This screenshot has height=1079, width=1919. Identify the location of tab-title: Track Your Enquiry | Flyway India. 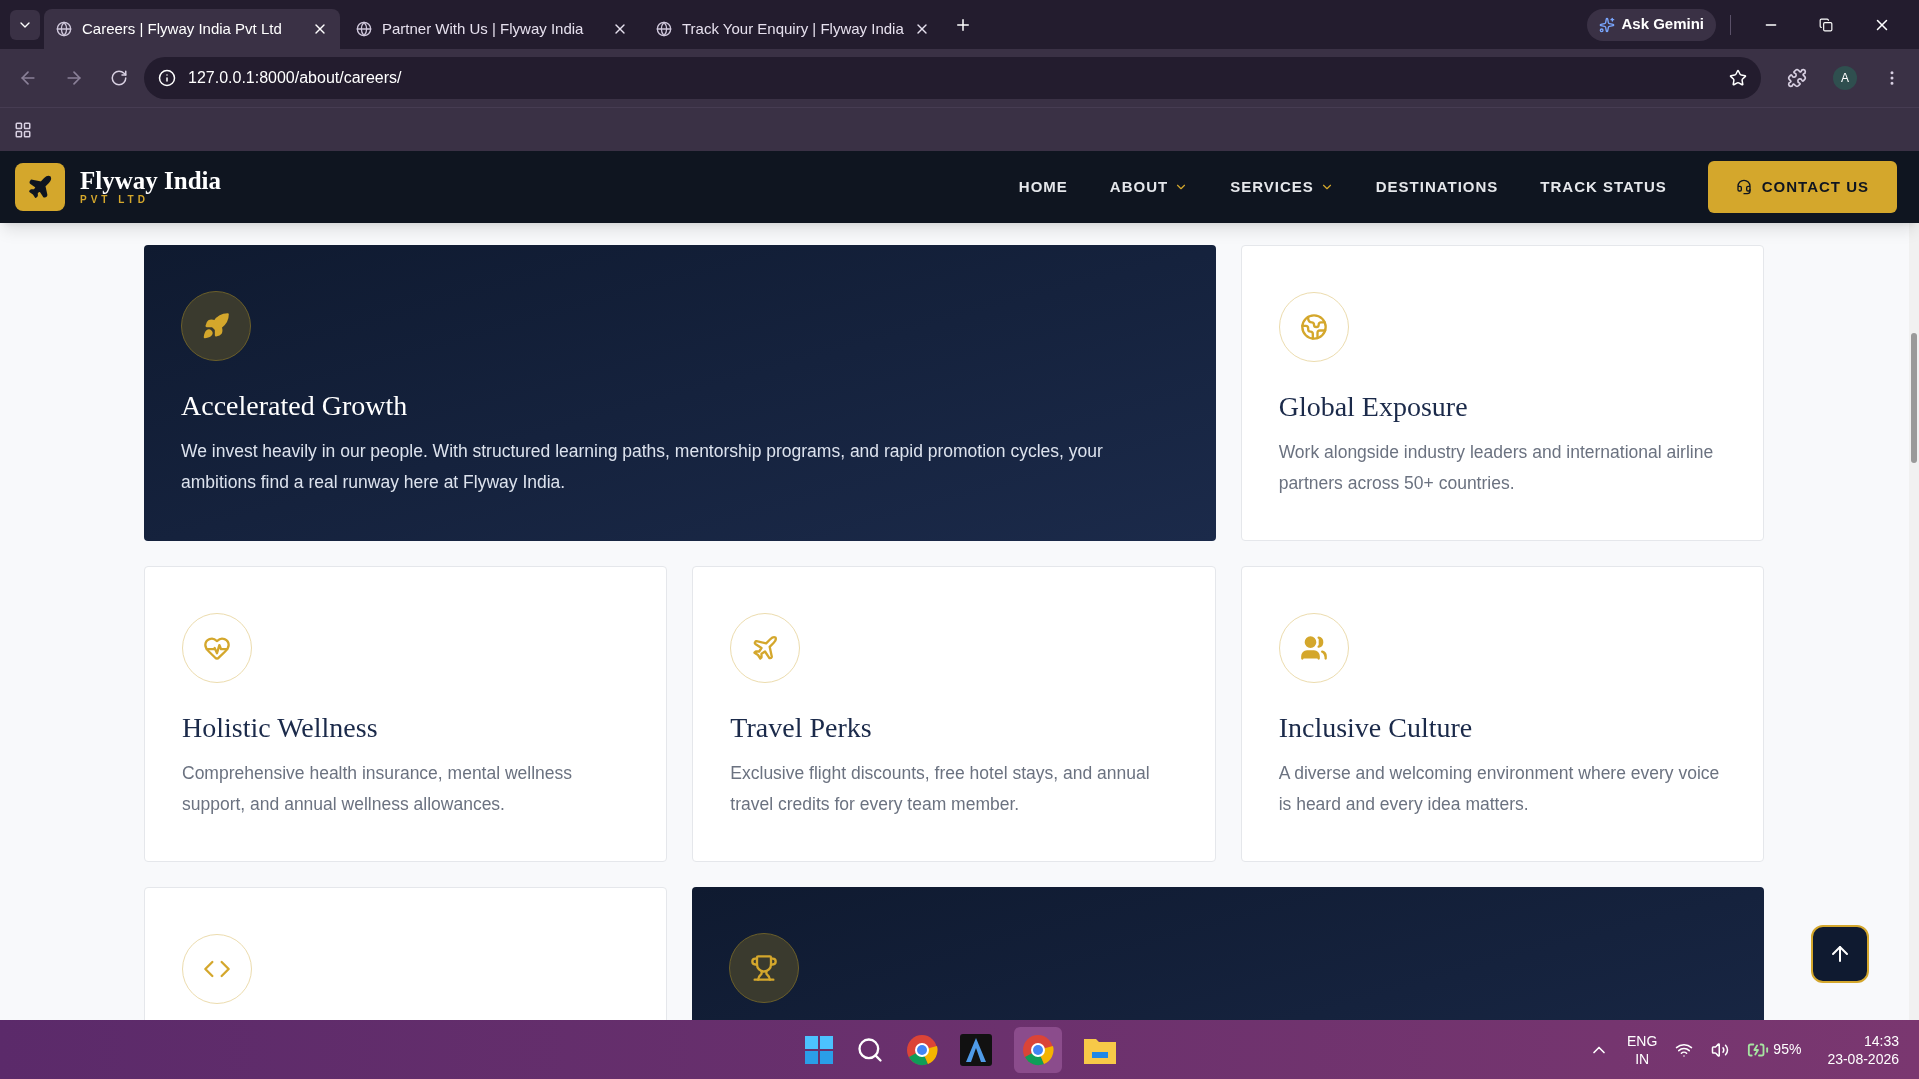
(793, 28).